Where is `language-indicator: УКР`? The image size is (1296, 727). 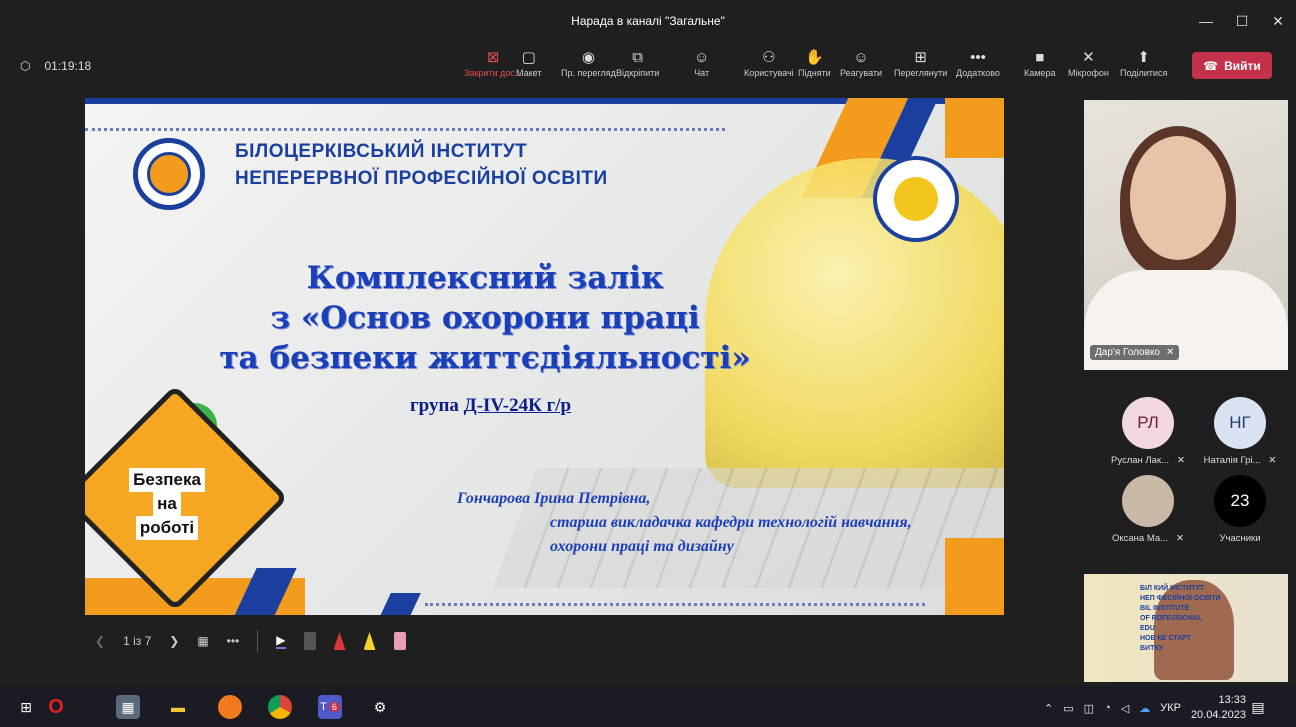
language-indicator: УКР is located at coordinates (1170, 708).